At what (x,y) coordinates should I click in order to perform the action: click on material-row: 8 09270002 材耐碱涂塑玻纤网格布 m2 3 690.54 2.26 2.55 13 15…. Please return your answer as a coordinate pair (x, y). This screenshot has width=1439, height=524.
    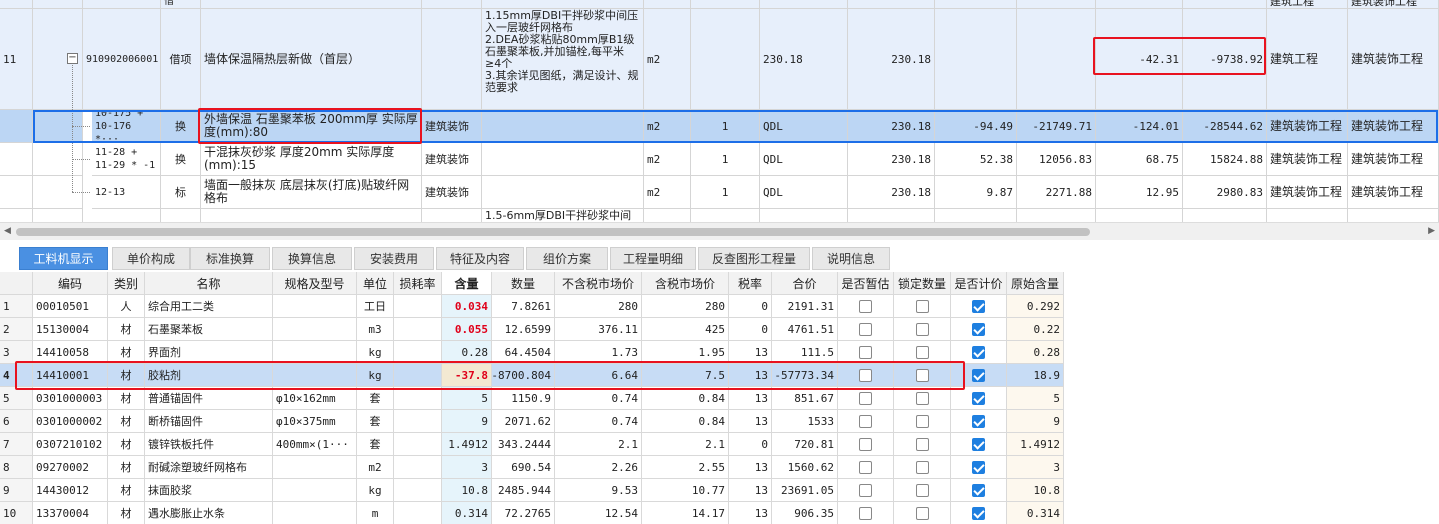
    Looking at the image, I should click on (719, 467).